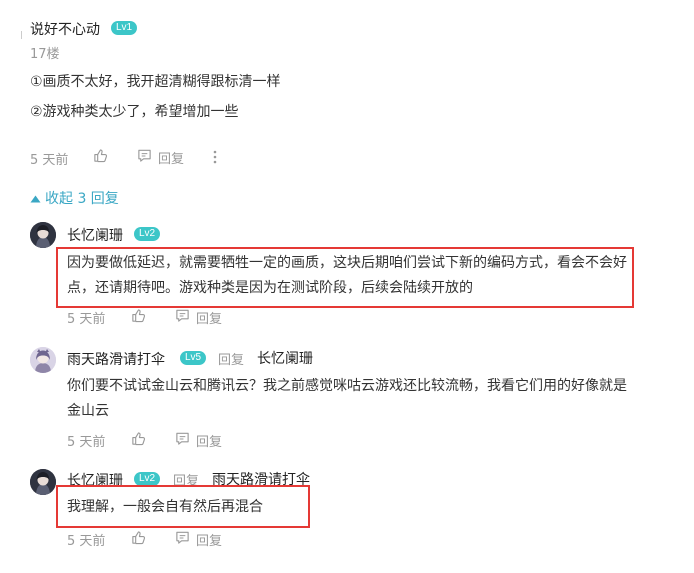 Image resolution: width=694 pixels, height=573 pixels. What do you see at coordinates (165, 507) in the screenshot?
I see `reply-text: 我理解，一般会自有然后再混合` at bounding box center [165, 507].